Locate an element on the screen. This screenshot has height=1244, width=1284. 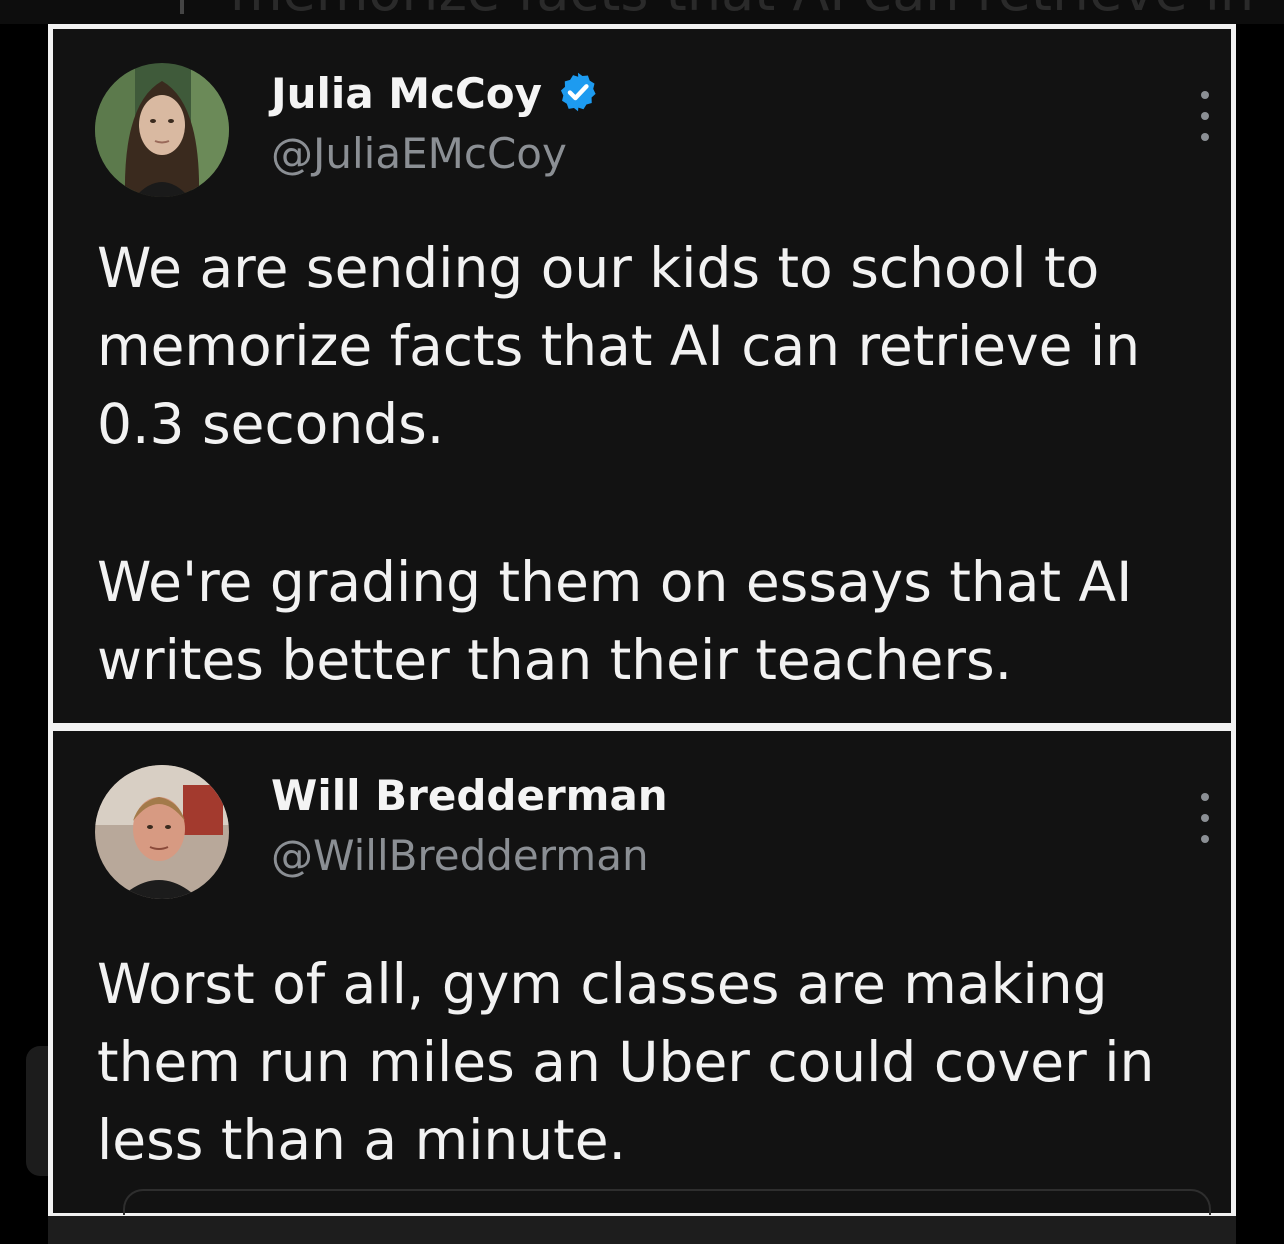
previous-post-text: memorize facts that AI can retrieve in is located at coordinates (742, 11).